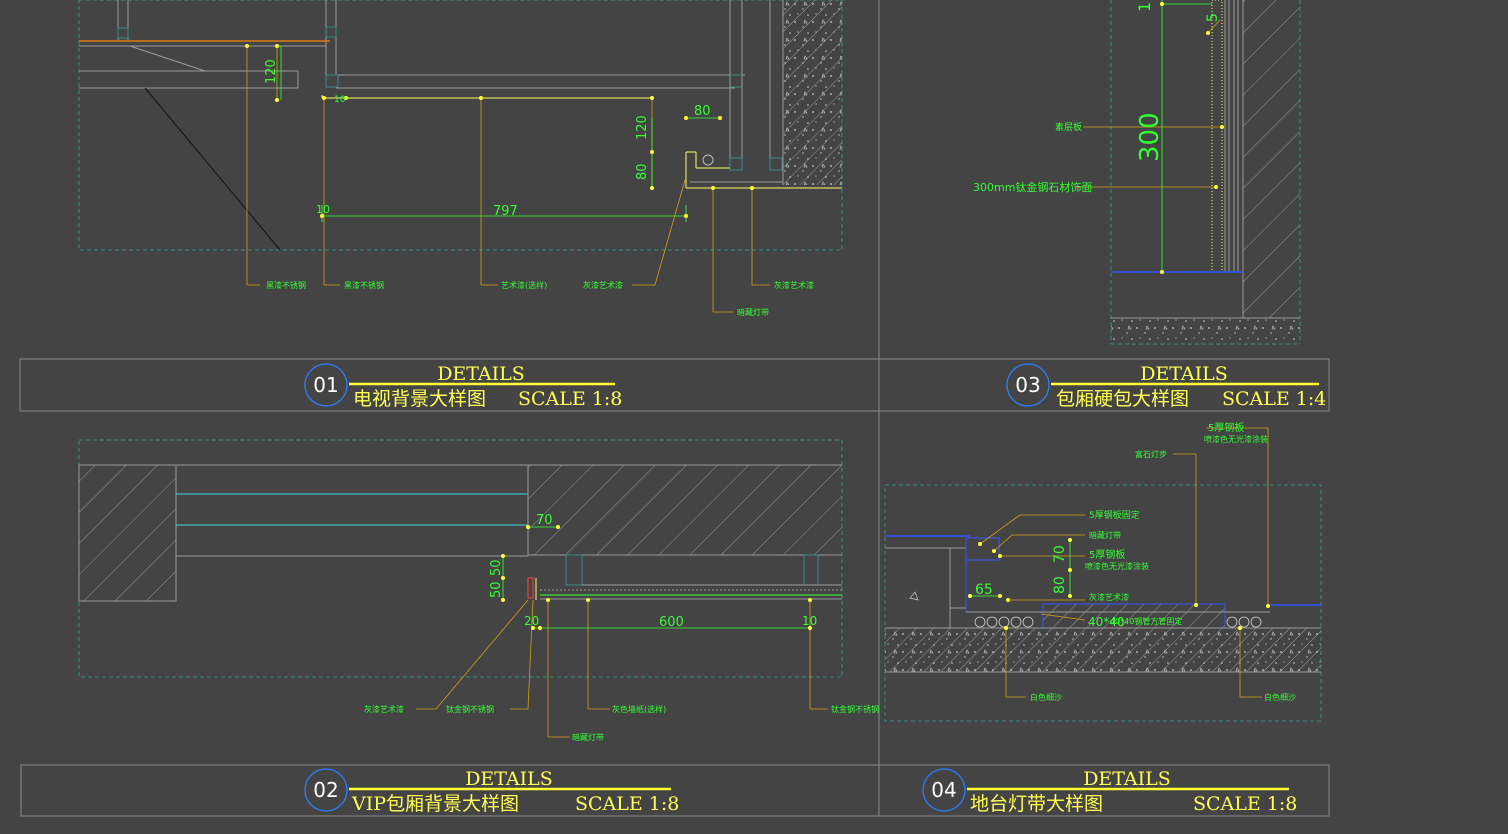  I want to click on title-name: 包厢硬包大样图, so click(1122, 399).